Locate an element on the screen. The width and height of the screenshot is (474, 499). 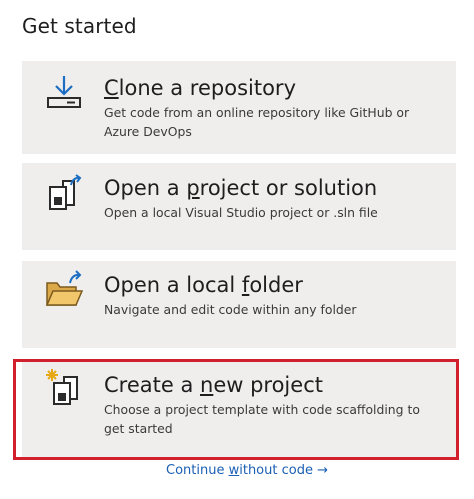
create-new-project-title: Create a new project is located at coordinates (213, 385).